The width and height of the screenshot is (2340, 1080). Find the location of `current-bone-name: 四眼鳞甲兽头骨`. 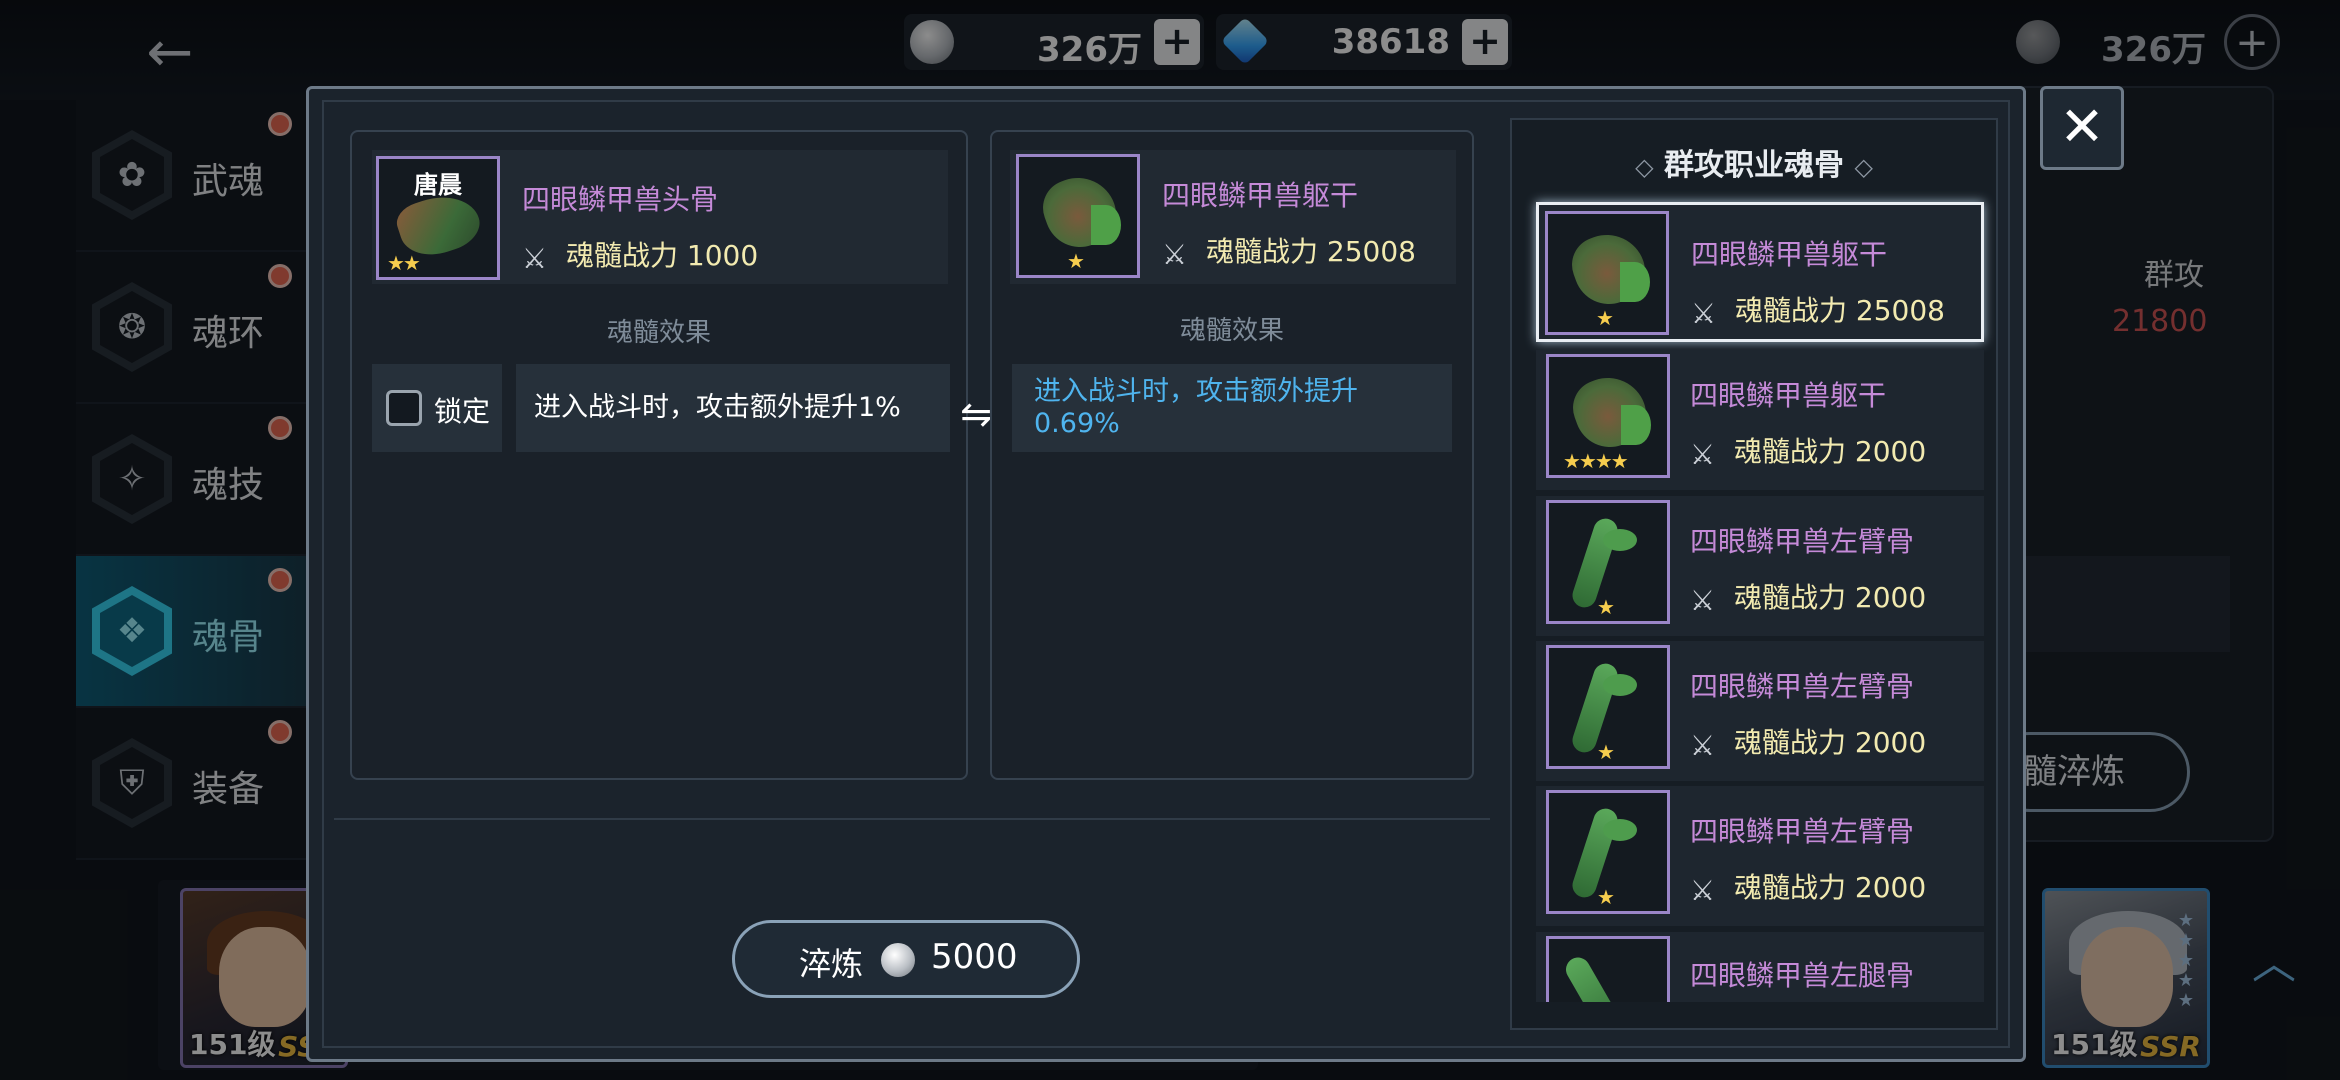

current-bone-name: 四眼鳞甲兽头骨 is located at coordinates (620, 199).